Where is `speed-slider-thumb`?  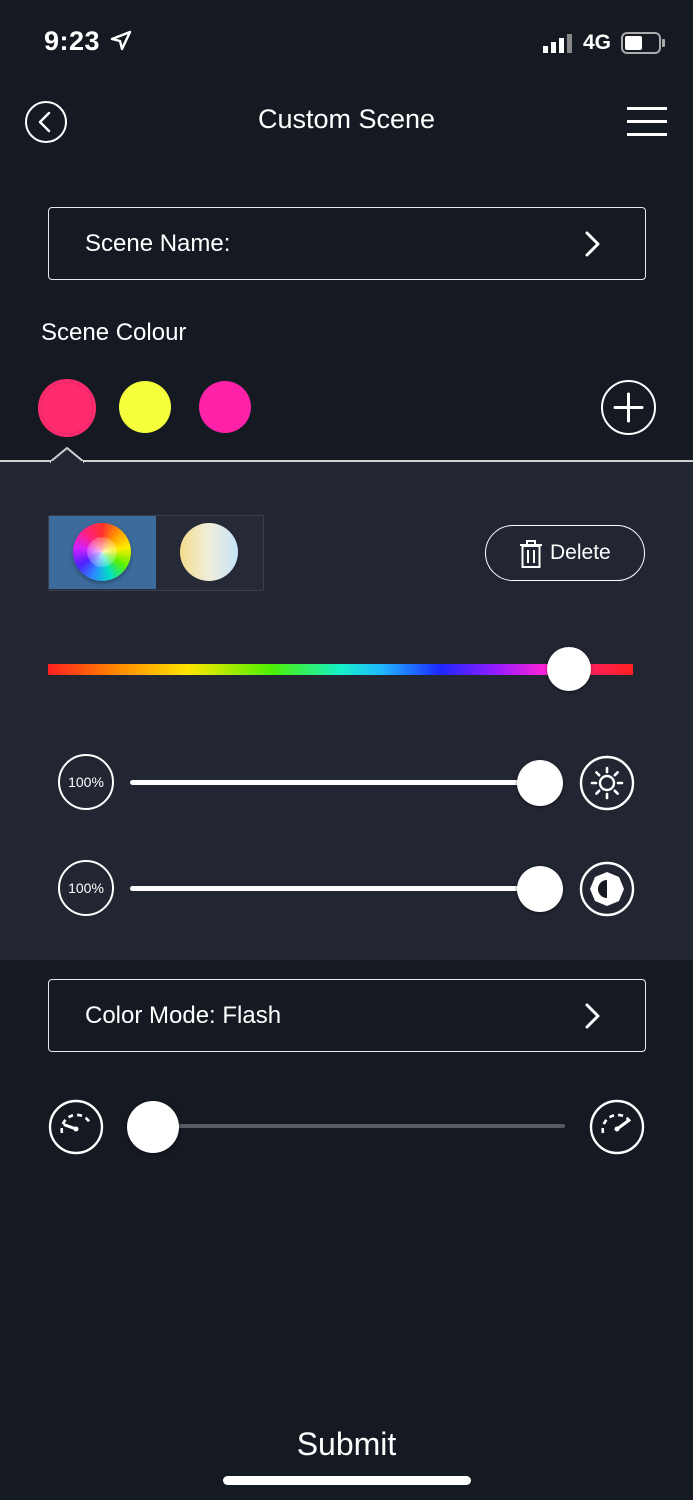
speed-slider-thumb is located at coordinates (153, 1127).